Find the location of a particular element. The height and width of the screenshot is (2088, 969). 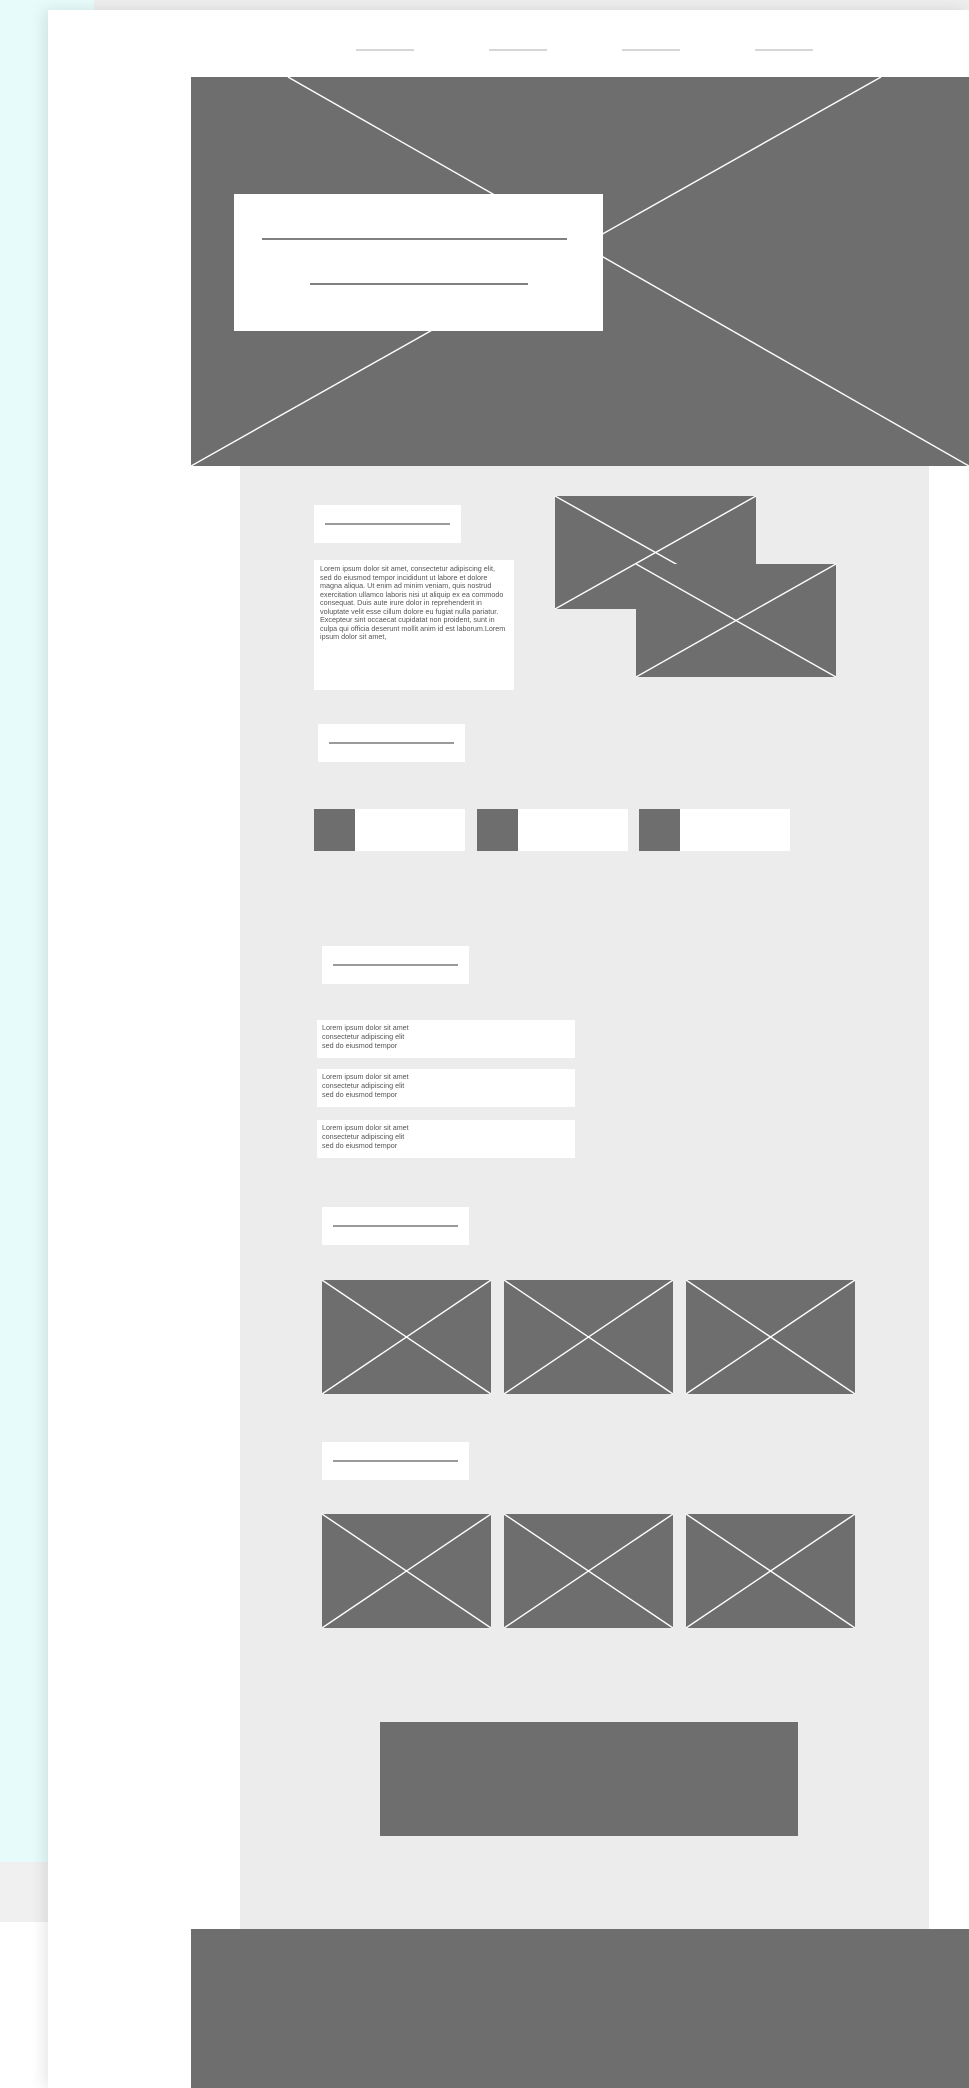

intro-heading is located at coordinates (387, 524).